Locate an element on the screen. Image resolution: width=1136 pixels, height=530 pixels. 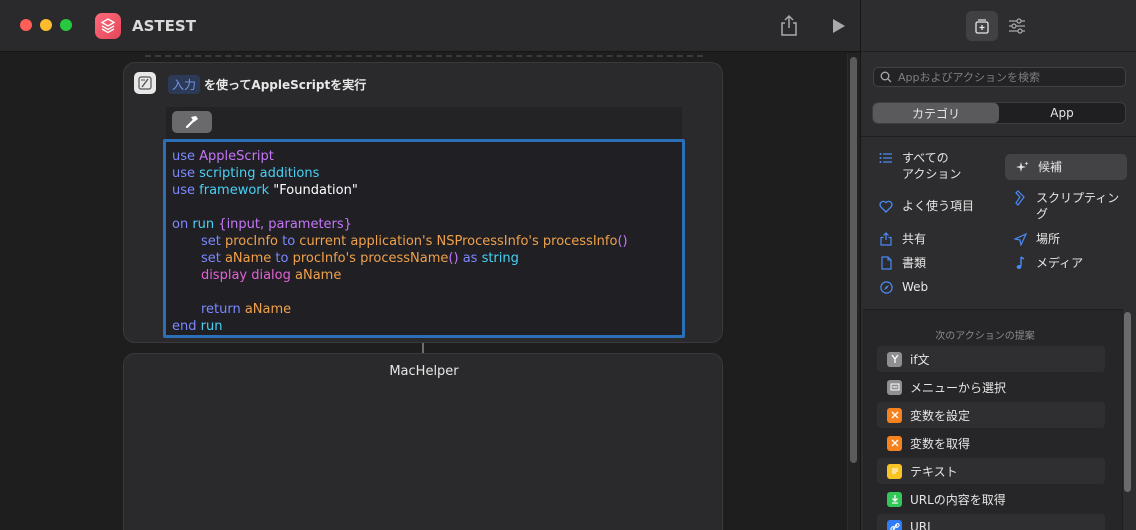
category-web: Web is located at coordinates (903, 287).